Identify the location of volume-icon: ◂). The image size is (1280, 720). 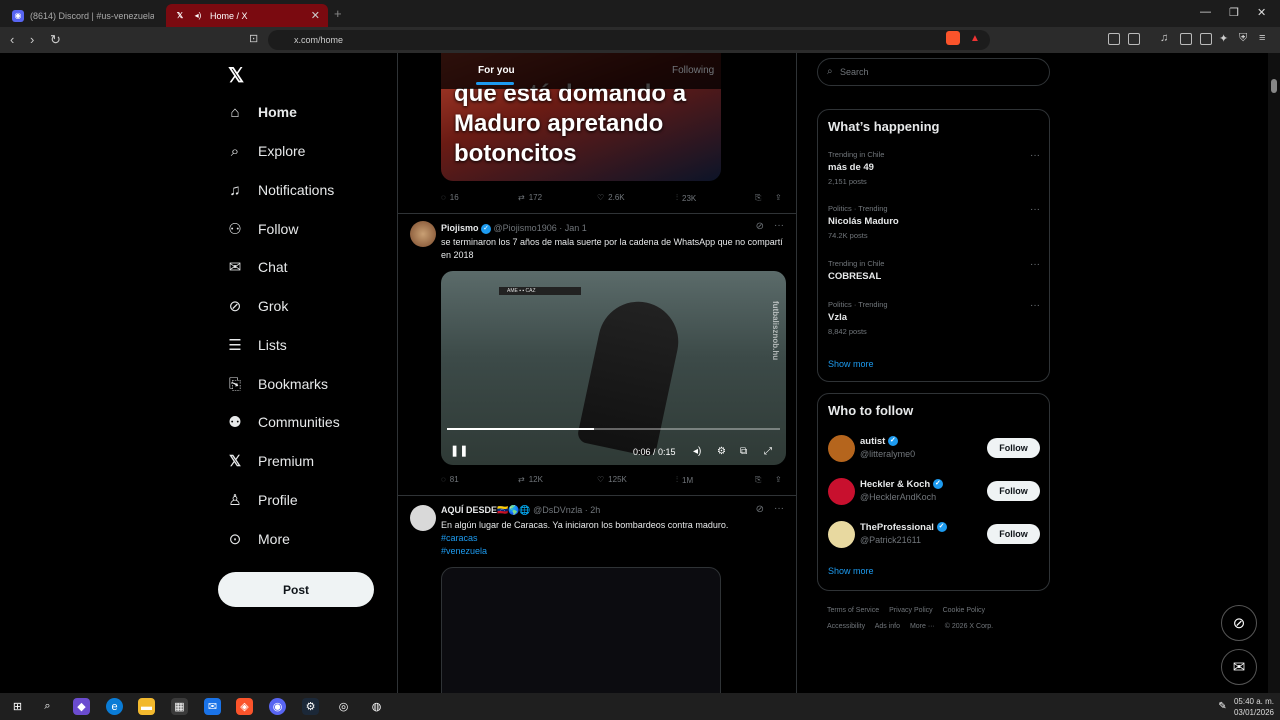
(697, 451).